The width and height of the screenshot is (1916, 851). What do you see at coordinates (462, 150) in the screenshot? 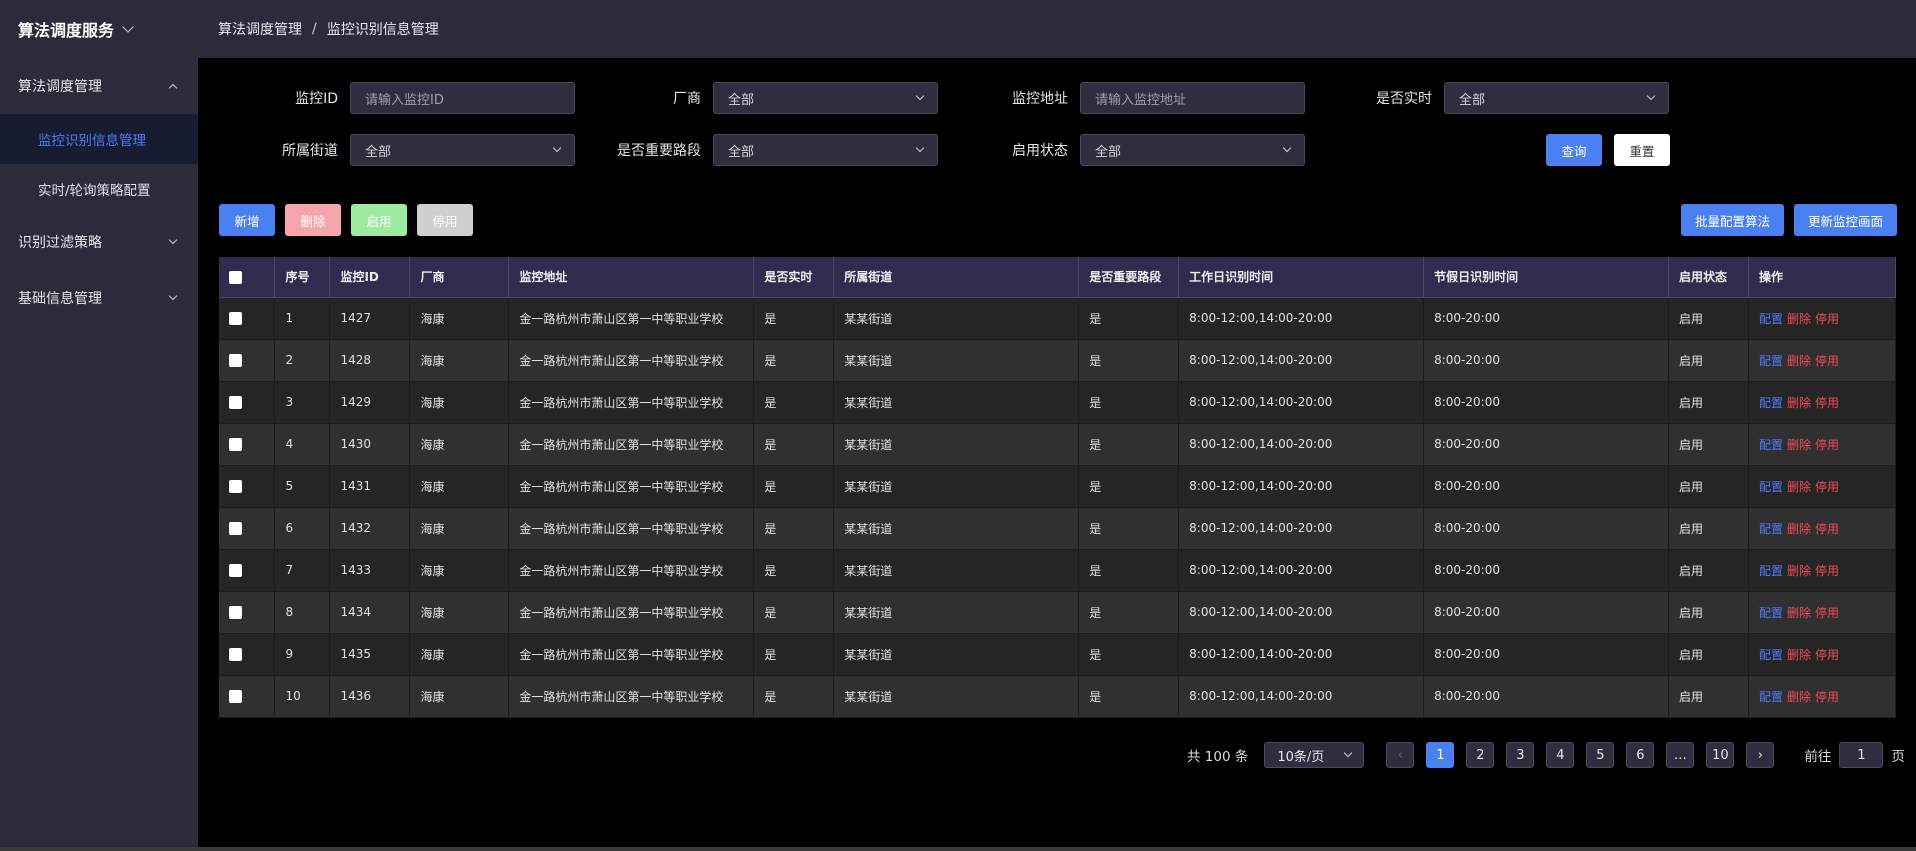
I see `street-select: 全部` at bounding box center [462, 150].